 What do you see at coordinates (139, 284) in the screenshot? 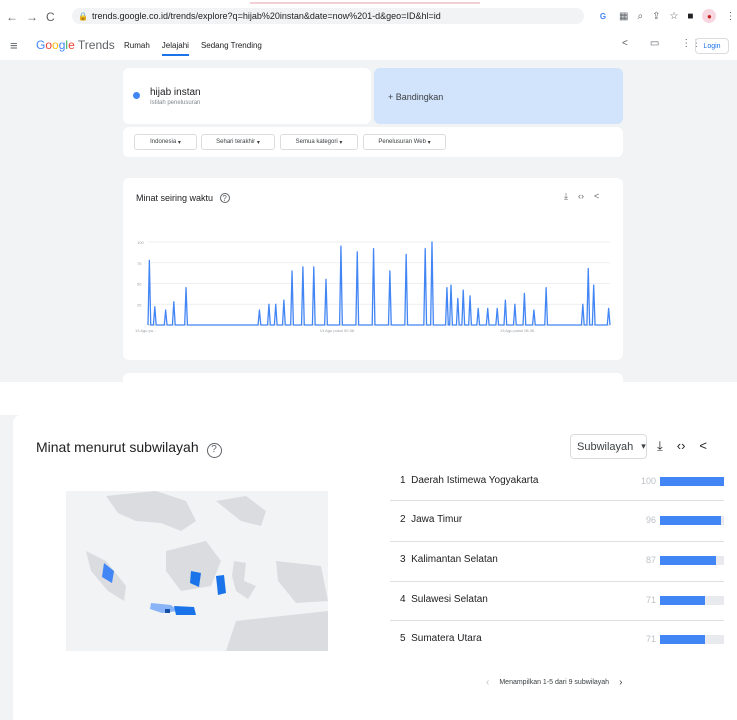
I see `y-tick-label: 50` at bounding box center [139, 284].